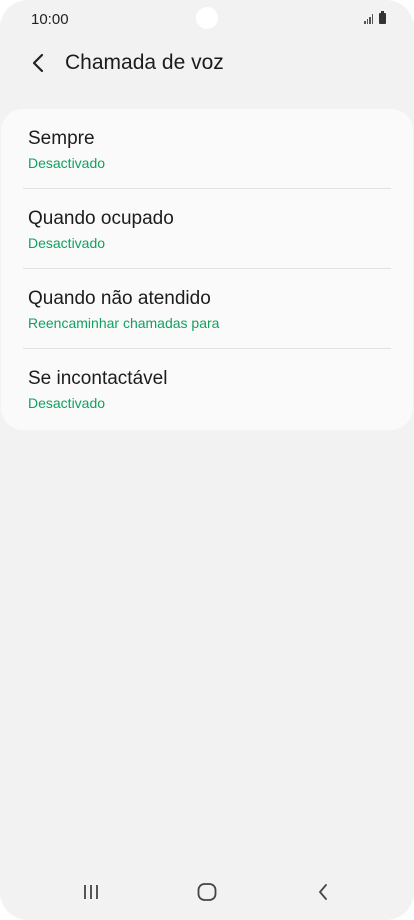 This screenshot has width=414, height=920. Describe the element at coordinates (207, 149) in the screenshot. I see `option-always: Sempre Desactivado` at that location.